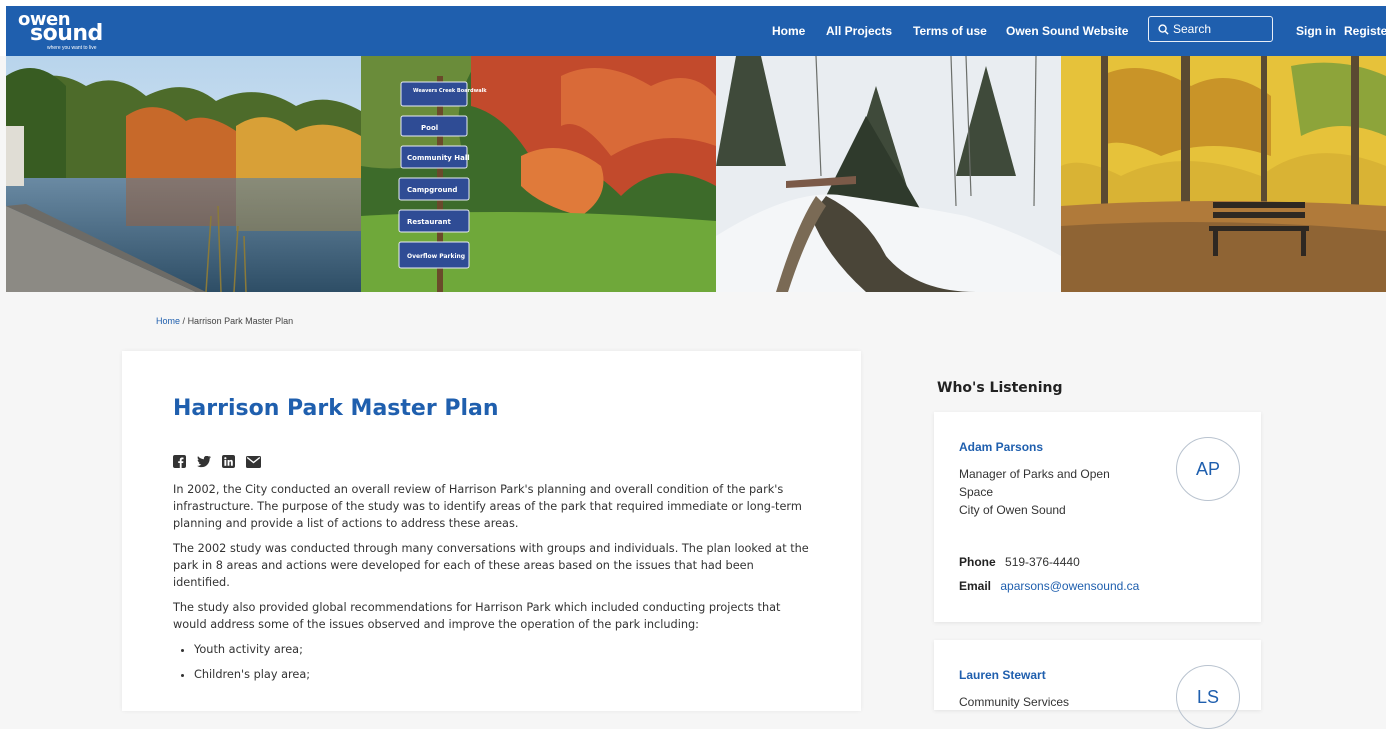  Describe the element at coordinates (432, 190) in the screenshot. I see `sign-campground: Campground` at that location.